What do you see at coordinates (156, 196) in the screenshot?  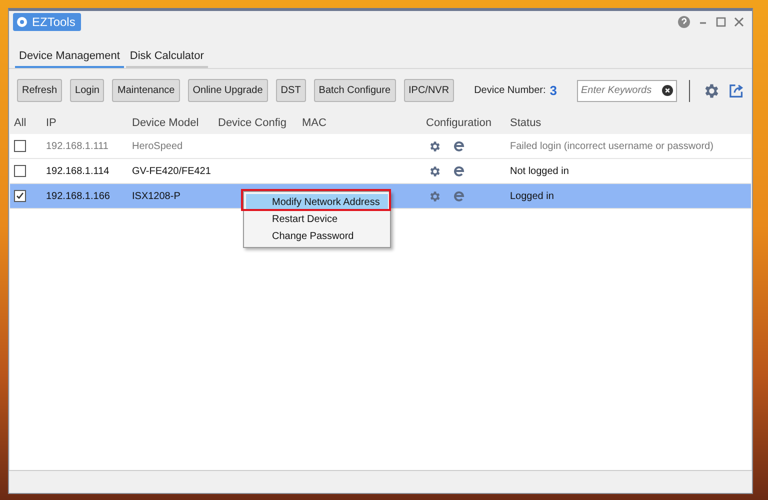 I see `model-cell-text: ISX1208-P` at bounding box center [156, 196].